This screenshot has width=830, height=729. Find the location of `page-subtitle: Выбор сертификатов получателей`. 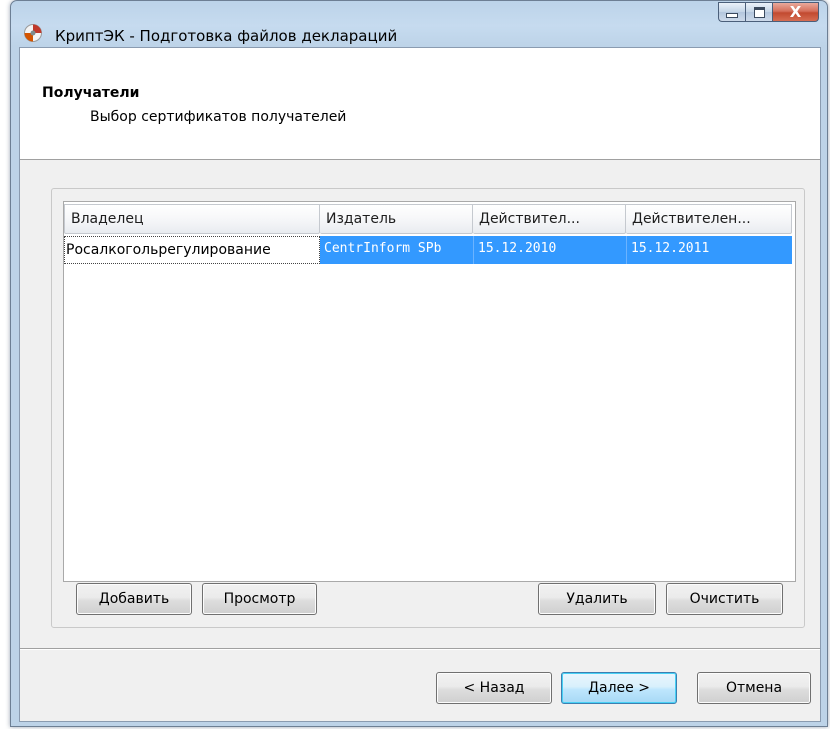

page-subtitle: Выбор сертификатов получателей is located at coordinates (218, 117).